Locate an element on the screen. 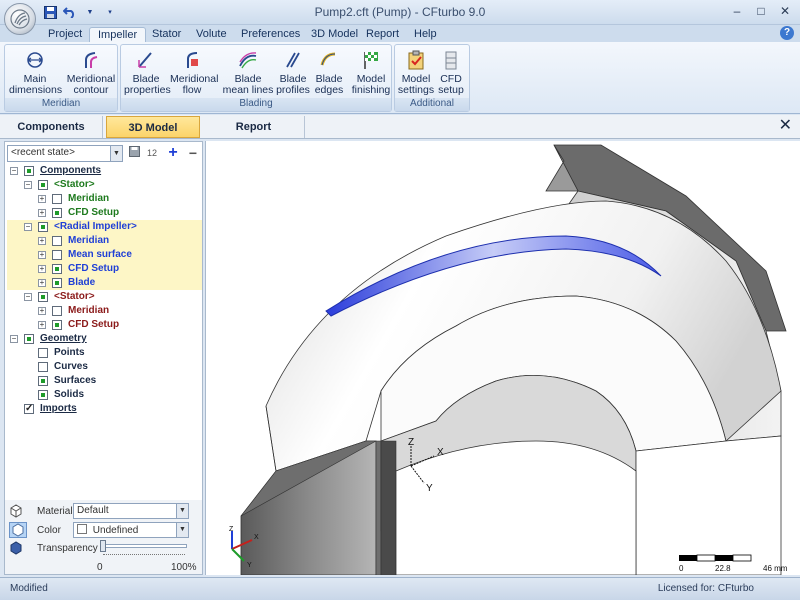  app-logo-icon is located at coordinates (20, 19).